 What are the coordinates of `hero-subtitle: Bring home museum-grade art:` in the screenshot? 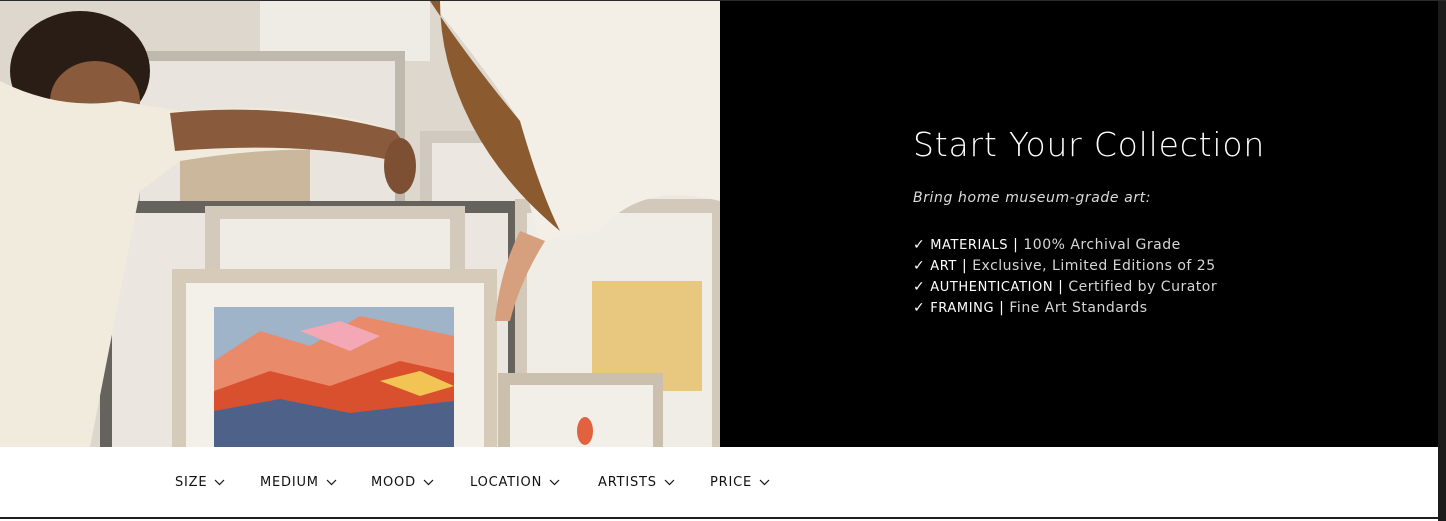 It's located at (1032, 198).